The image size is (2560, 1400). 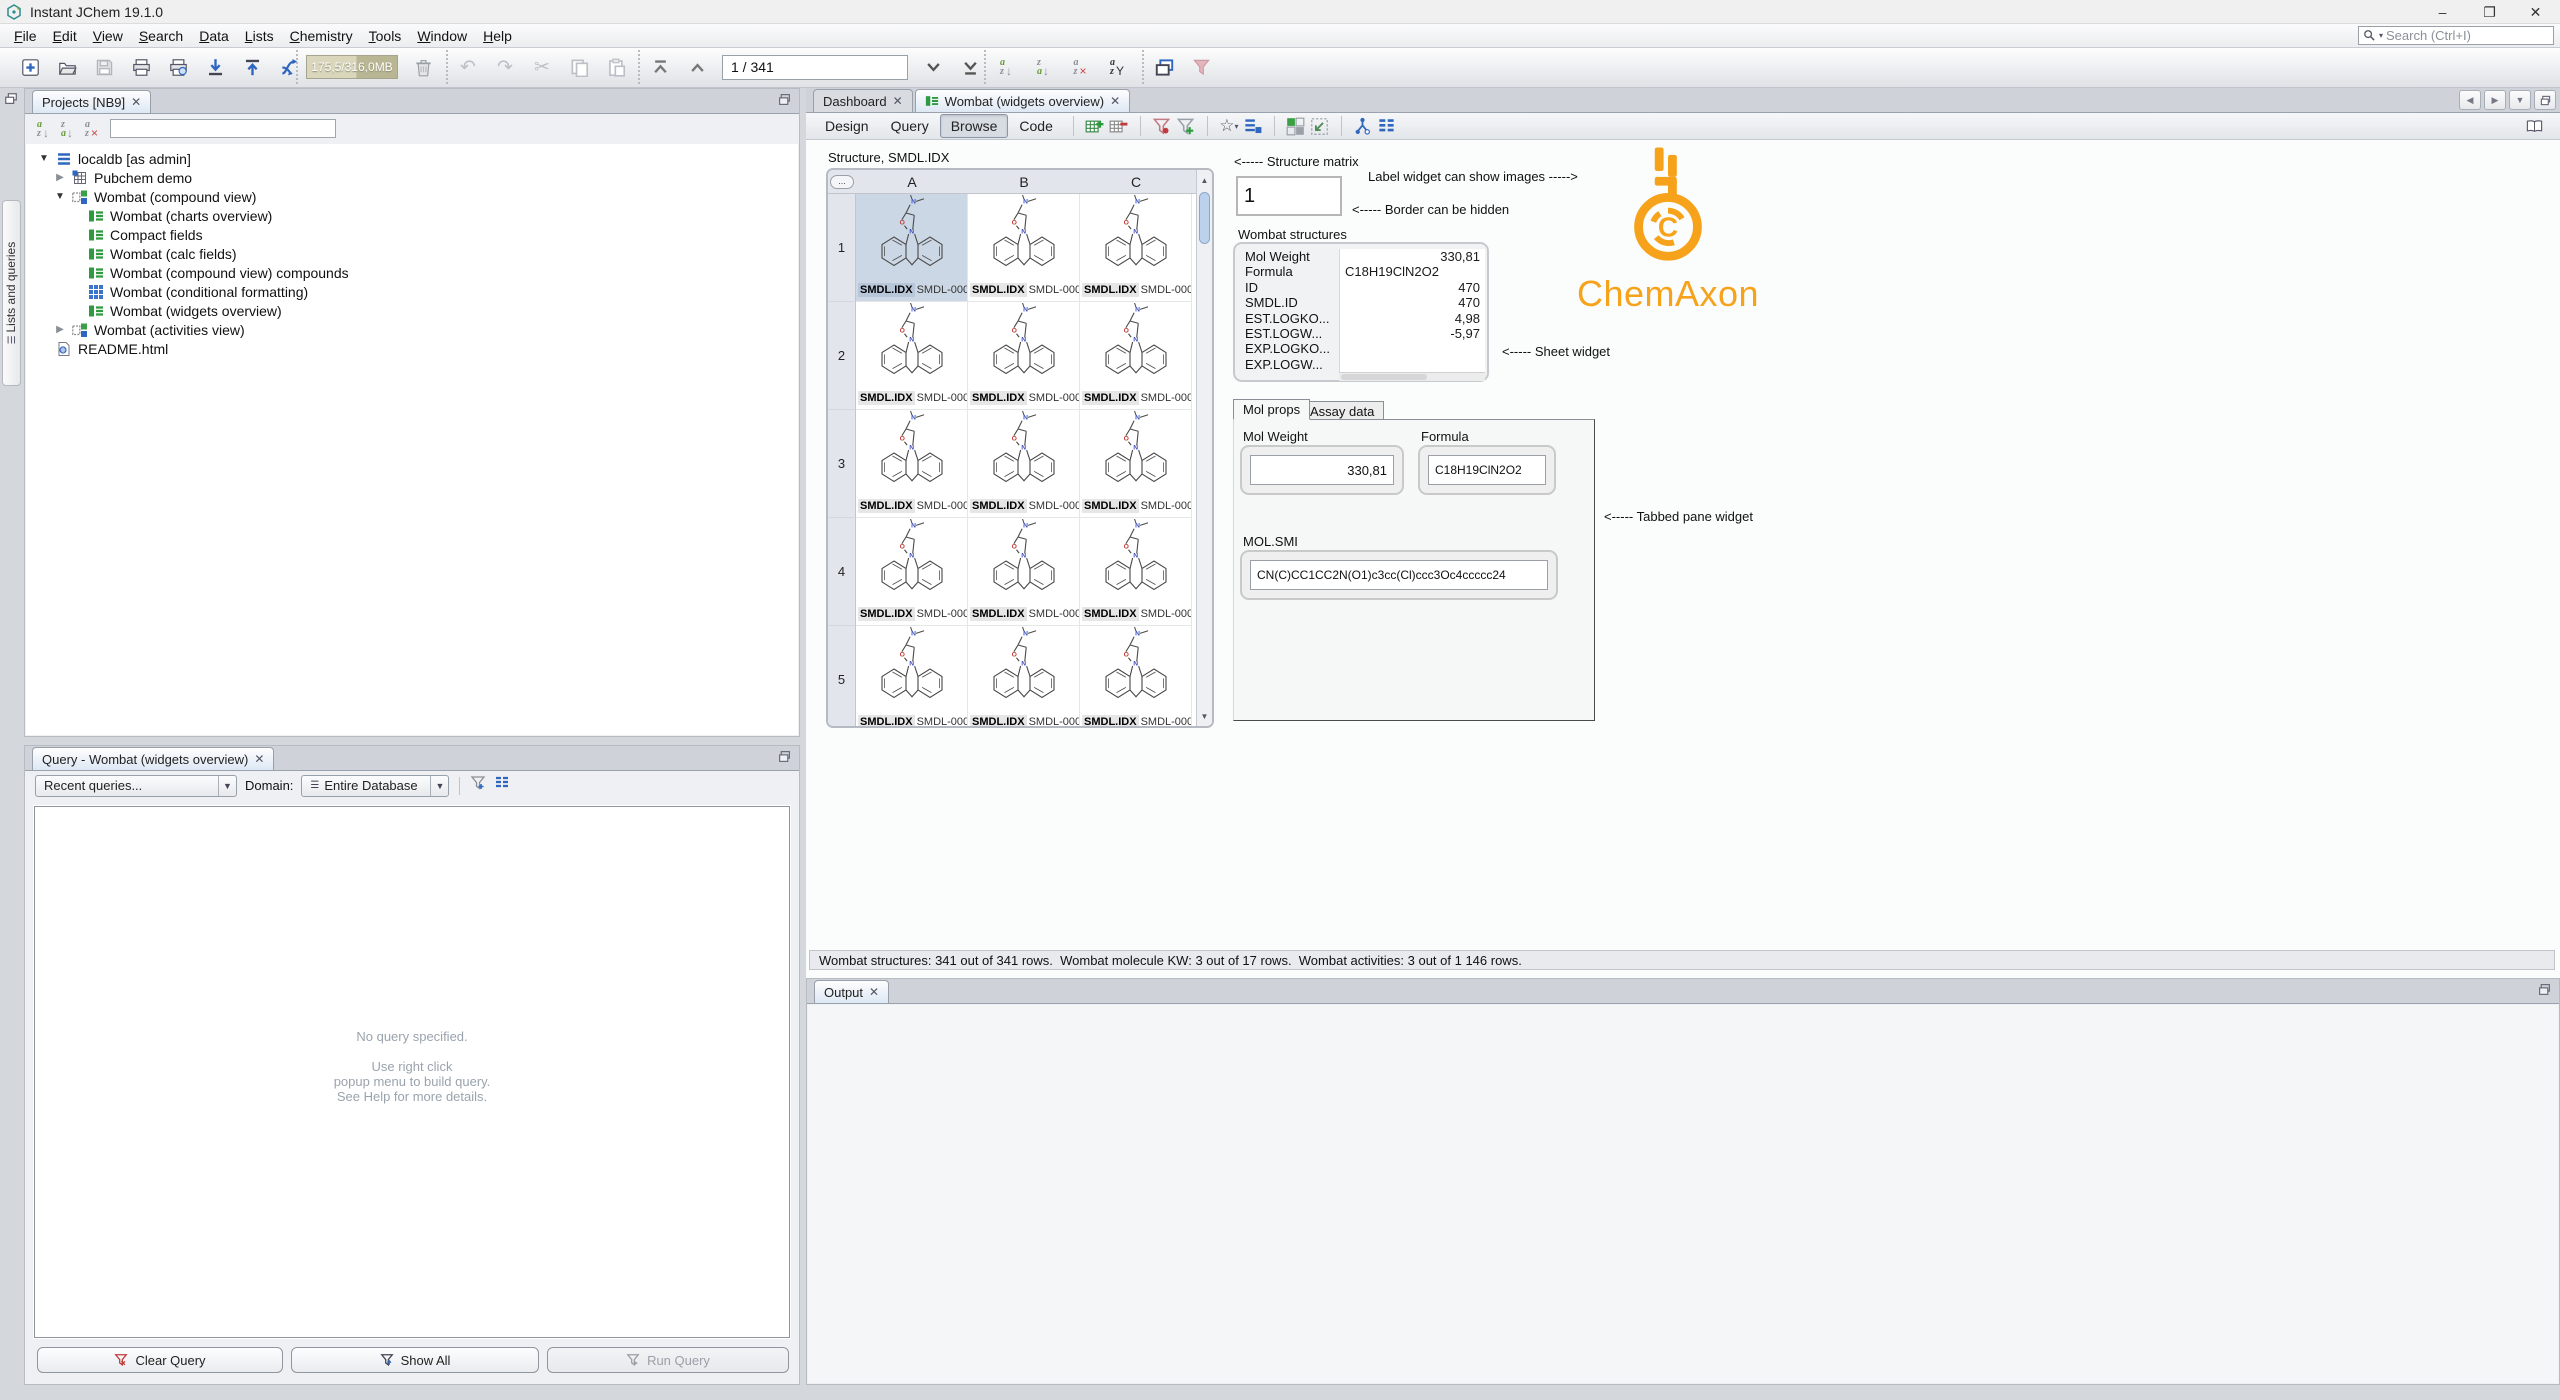 What do you see at coordinates (2456, 35) in the screenshot?
I see `quick-search: ▾ Search (Ctrl+I)` at bounding box center [2456, 35].